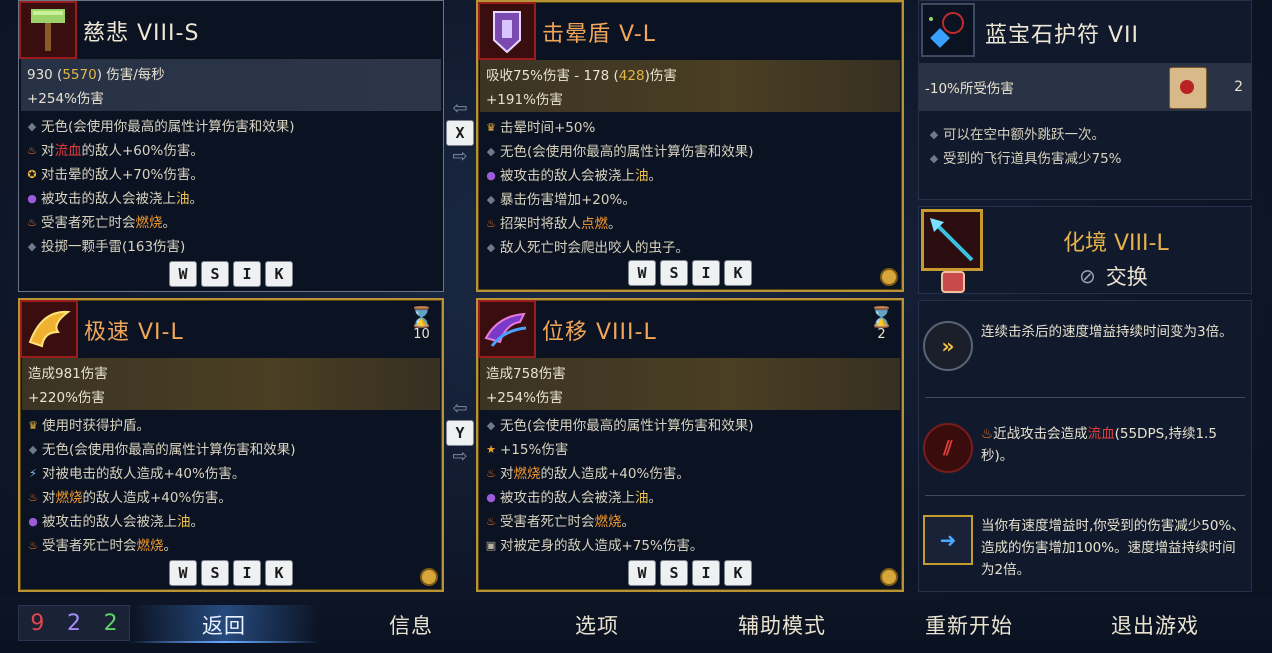  Describe the element at coordinates (491, 545) in the screenshot. I see `lock-icon: ▣` at that location.